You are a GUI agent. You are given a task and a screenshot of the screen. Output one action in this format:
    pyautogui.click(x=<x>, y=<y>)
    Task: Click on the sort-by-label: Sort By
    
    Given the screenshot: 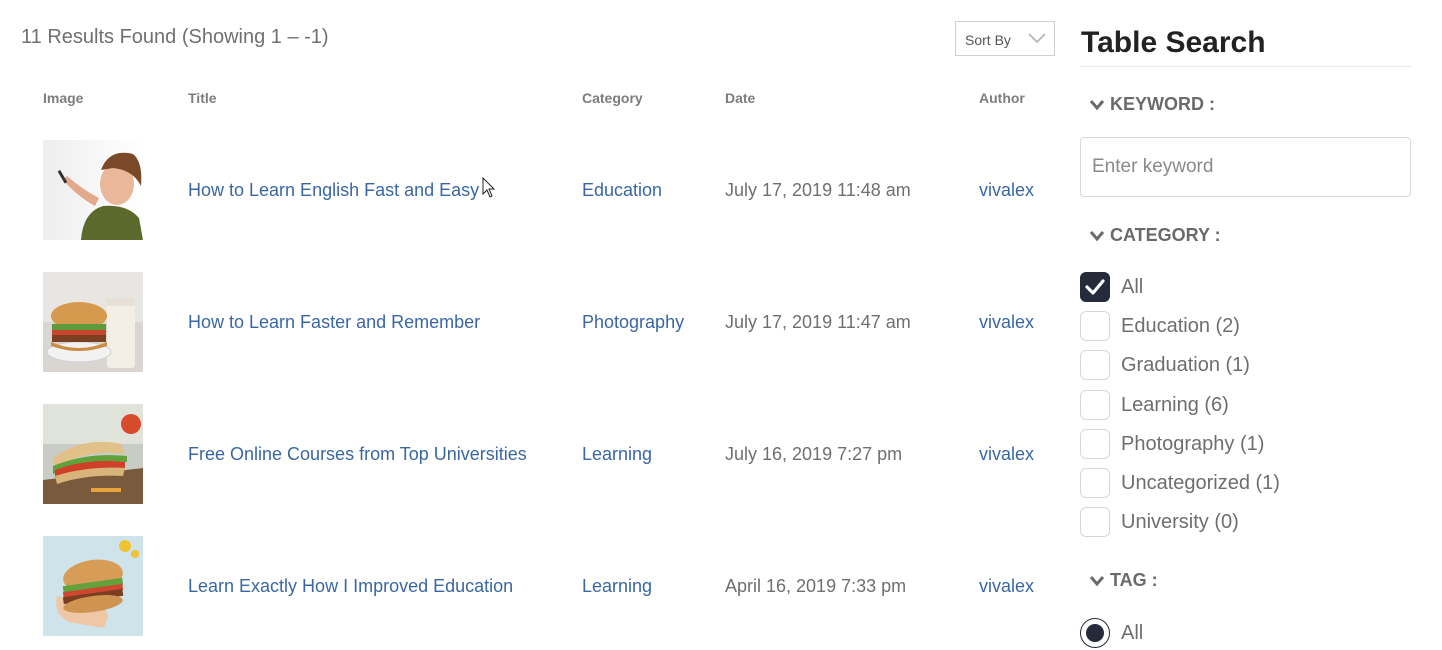 What is the action you would take?
    pyautogui.click(x=988, y=40)
    